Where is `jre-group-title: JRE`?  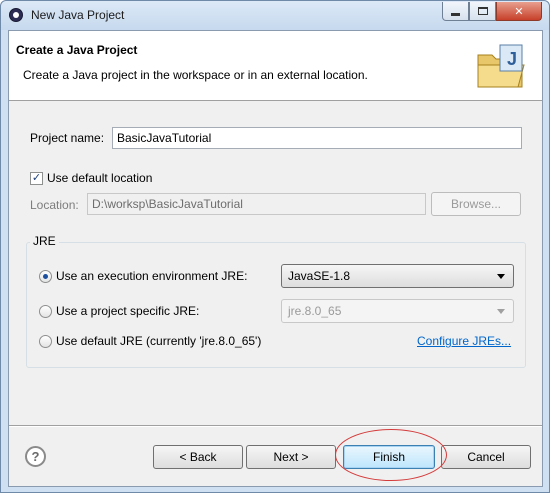 jre-group-title: JRE is located at coordinates (44, 241).